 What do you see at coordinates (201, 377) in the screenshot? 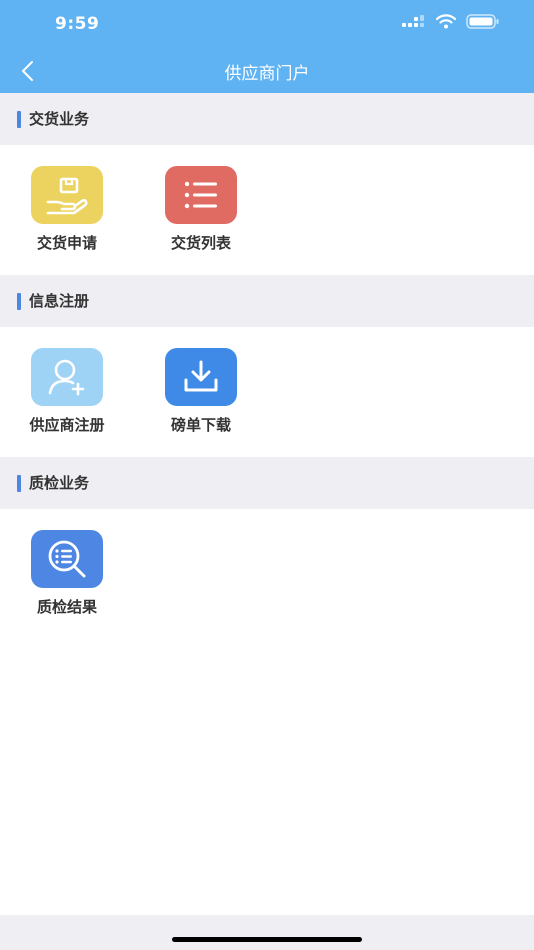
I see `download-icon` at bounding box center [201, 377].